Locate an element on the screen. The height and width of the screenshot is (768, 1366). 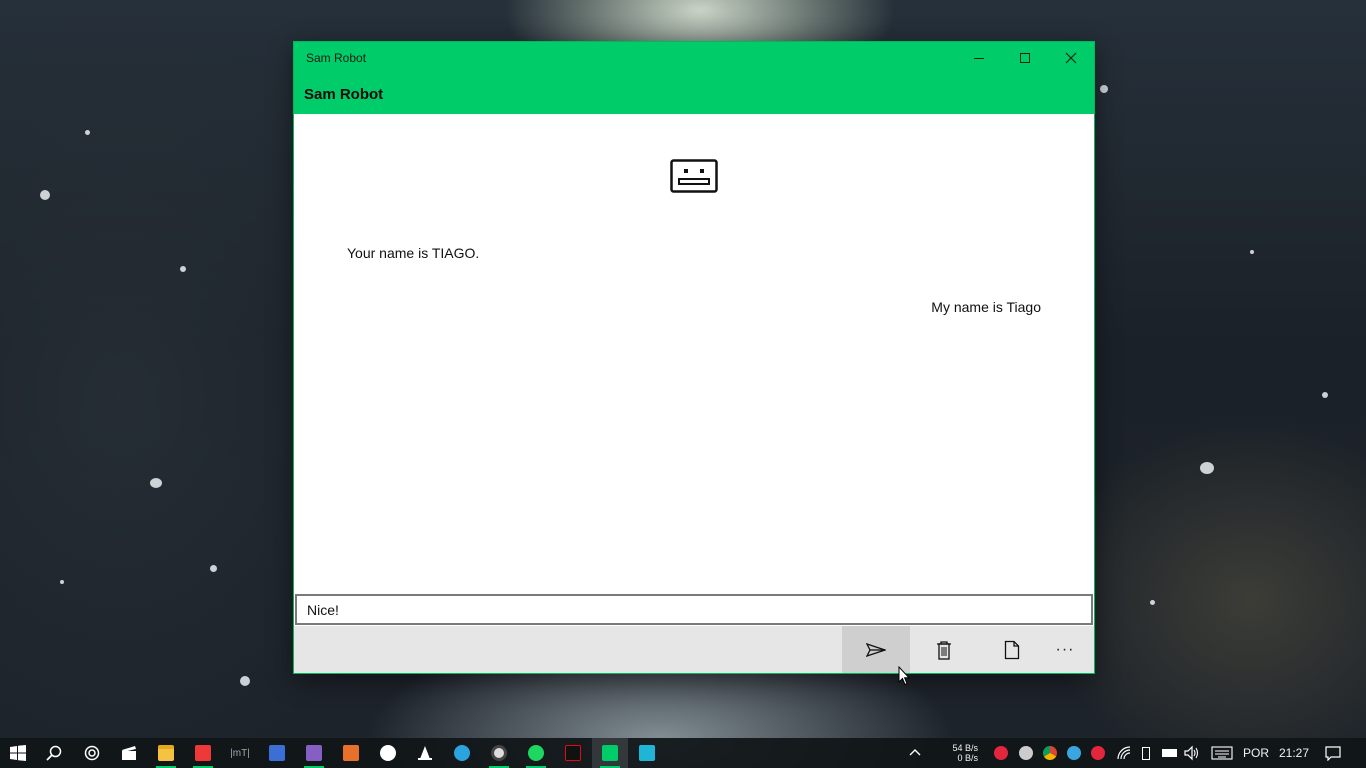
store-icon is located at coordinates (647, 753).